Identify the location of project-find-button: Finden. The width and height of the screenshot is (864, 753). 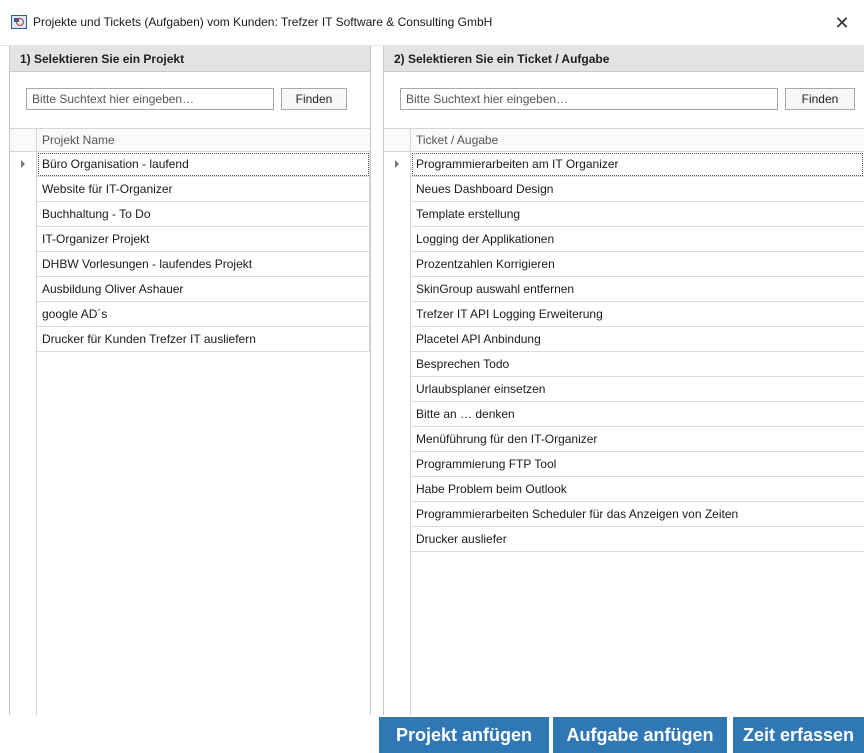
(314, 99).